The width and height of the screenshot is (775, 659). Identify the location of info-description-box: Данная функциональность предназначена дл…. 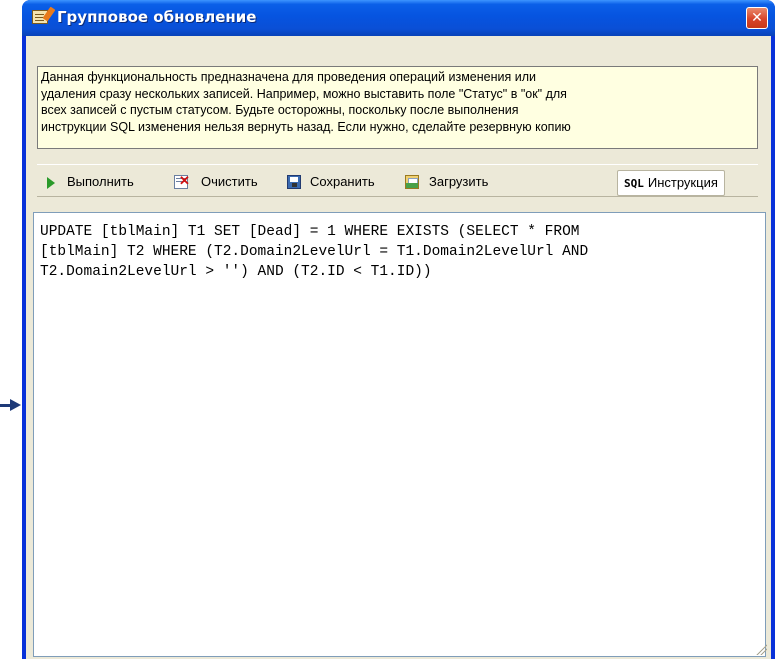
(397, 107).